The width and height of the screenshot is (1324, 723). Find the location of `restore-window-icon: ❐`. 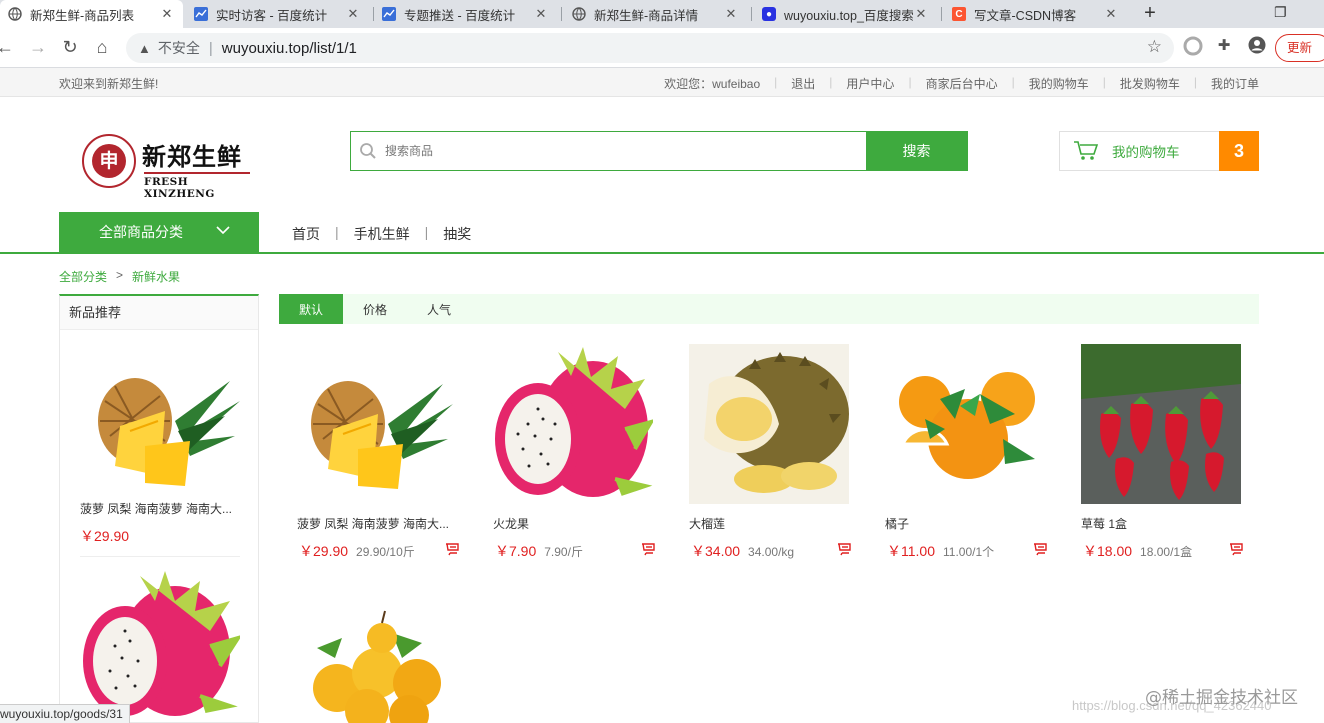

restore-window-icon: ❐ is located at coordinates (1280, 12).